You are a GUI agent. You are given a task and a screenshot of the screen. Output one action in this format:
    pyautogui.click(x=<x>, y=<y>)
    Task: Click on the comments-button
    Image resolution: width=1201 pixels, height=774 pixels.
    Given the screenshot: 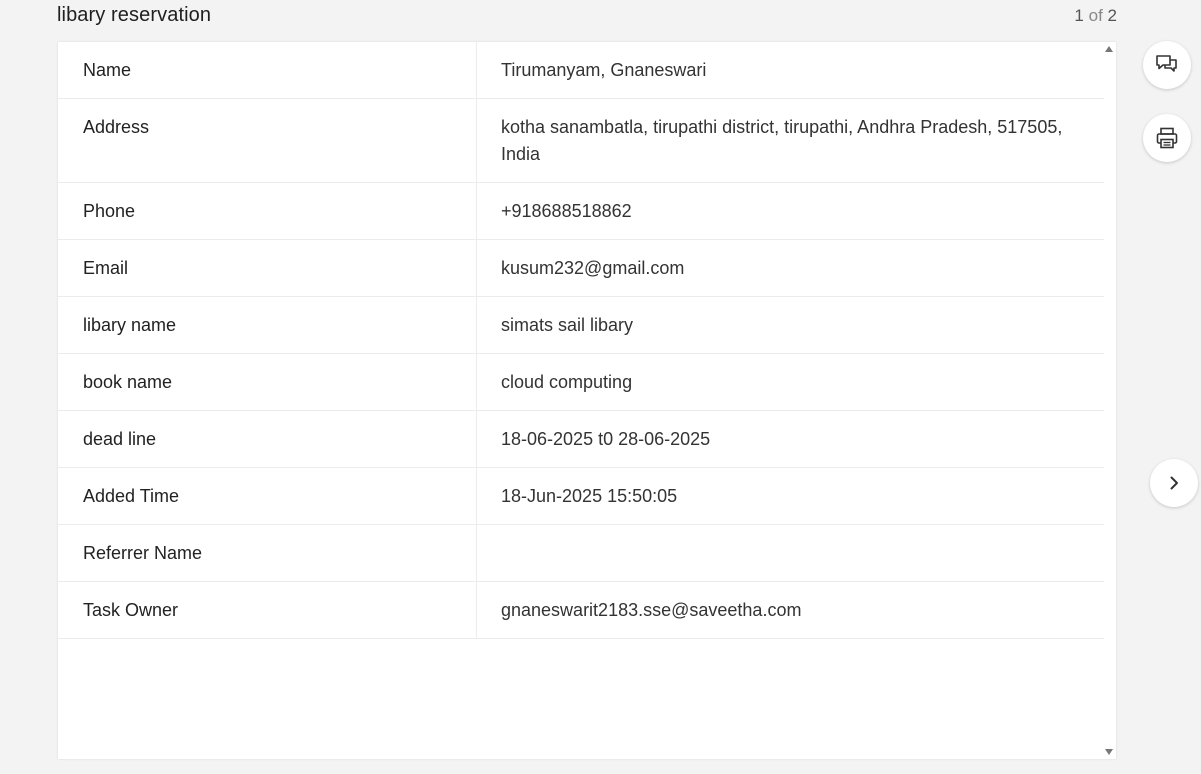 What is the action you would take?
    pyautogui.click(x=1167, y=65)
    